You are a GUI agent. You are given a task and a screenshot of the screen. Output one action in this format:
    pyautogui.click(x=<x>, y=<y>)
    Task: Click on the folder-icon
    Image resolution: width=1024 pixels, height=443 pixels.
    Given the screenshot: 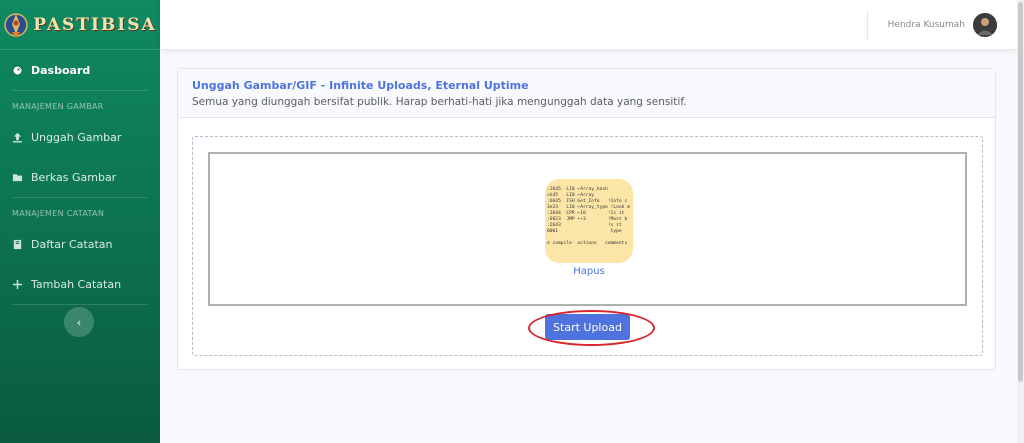 What is the action you would take?
    pyautogui.click(x=17, y=177)
    